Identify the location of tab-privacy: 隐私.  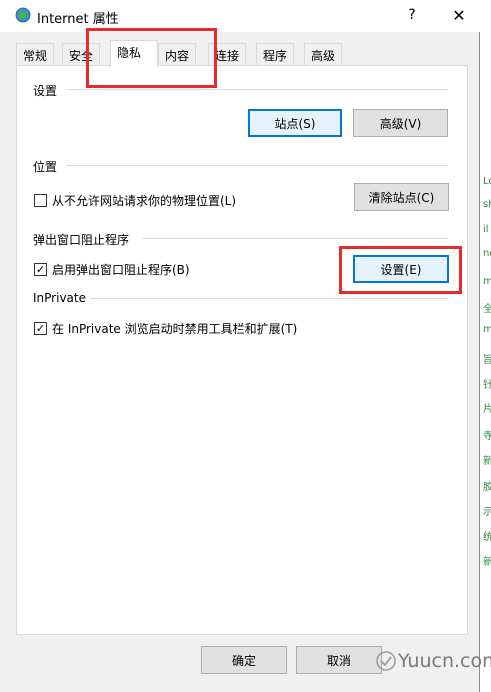
(134, 53).